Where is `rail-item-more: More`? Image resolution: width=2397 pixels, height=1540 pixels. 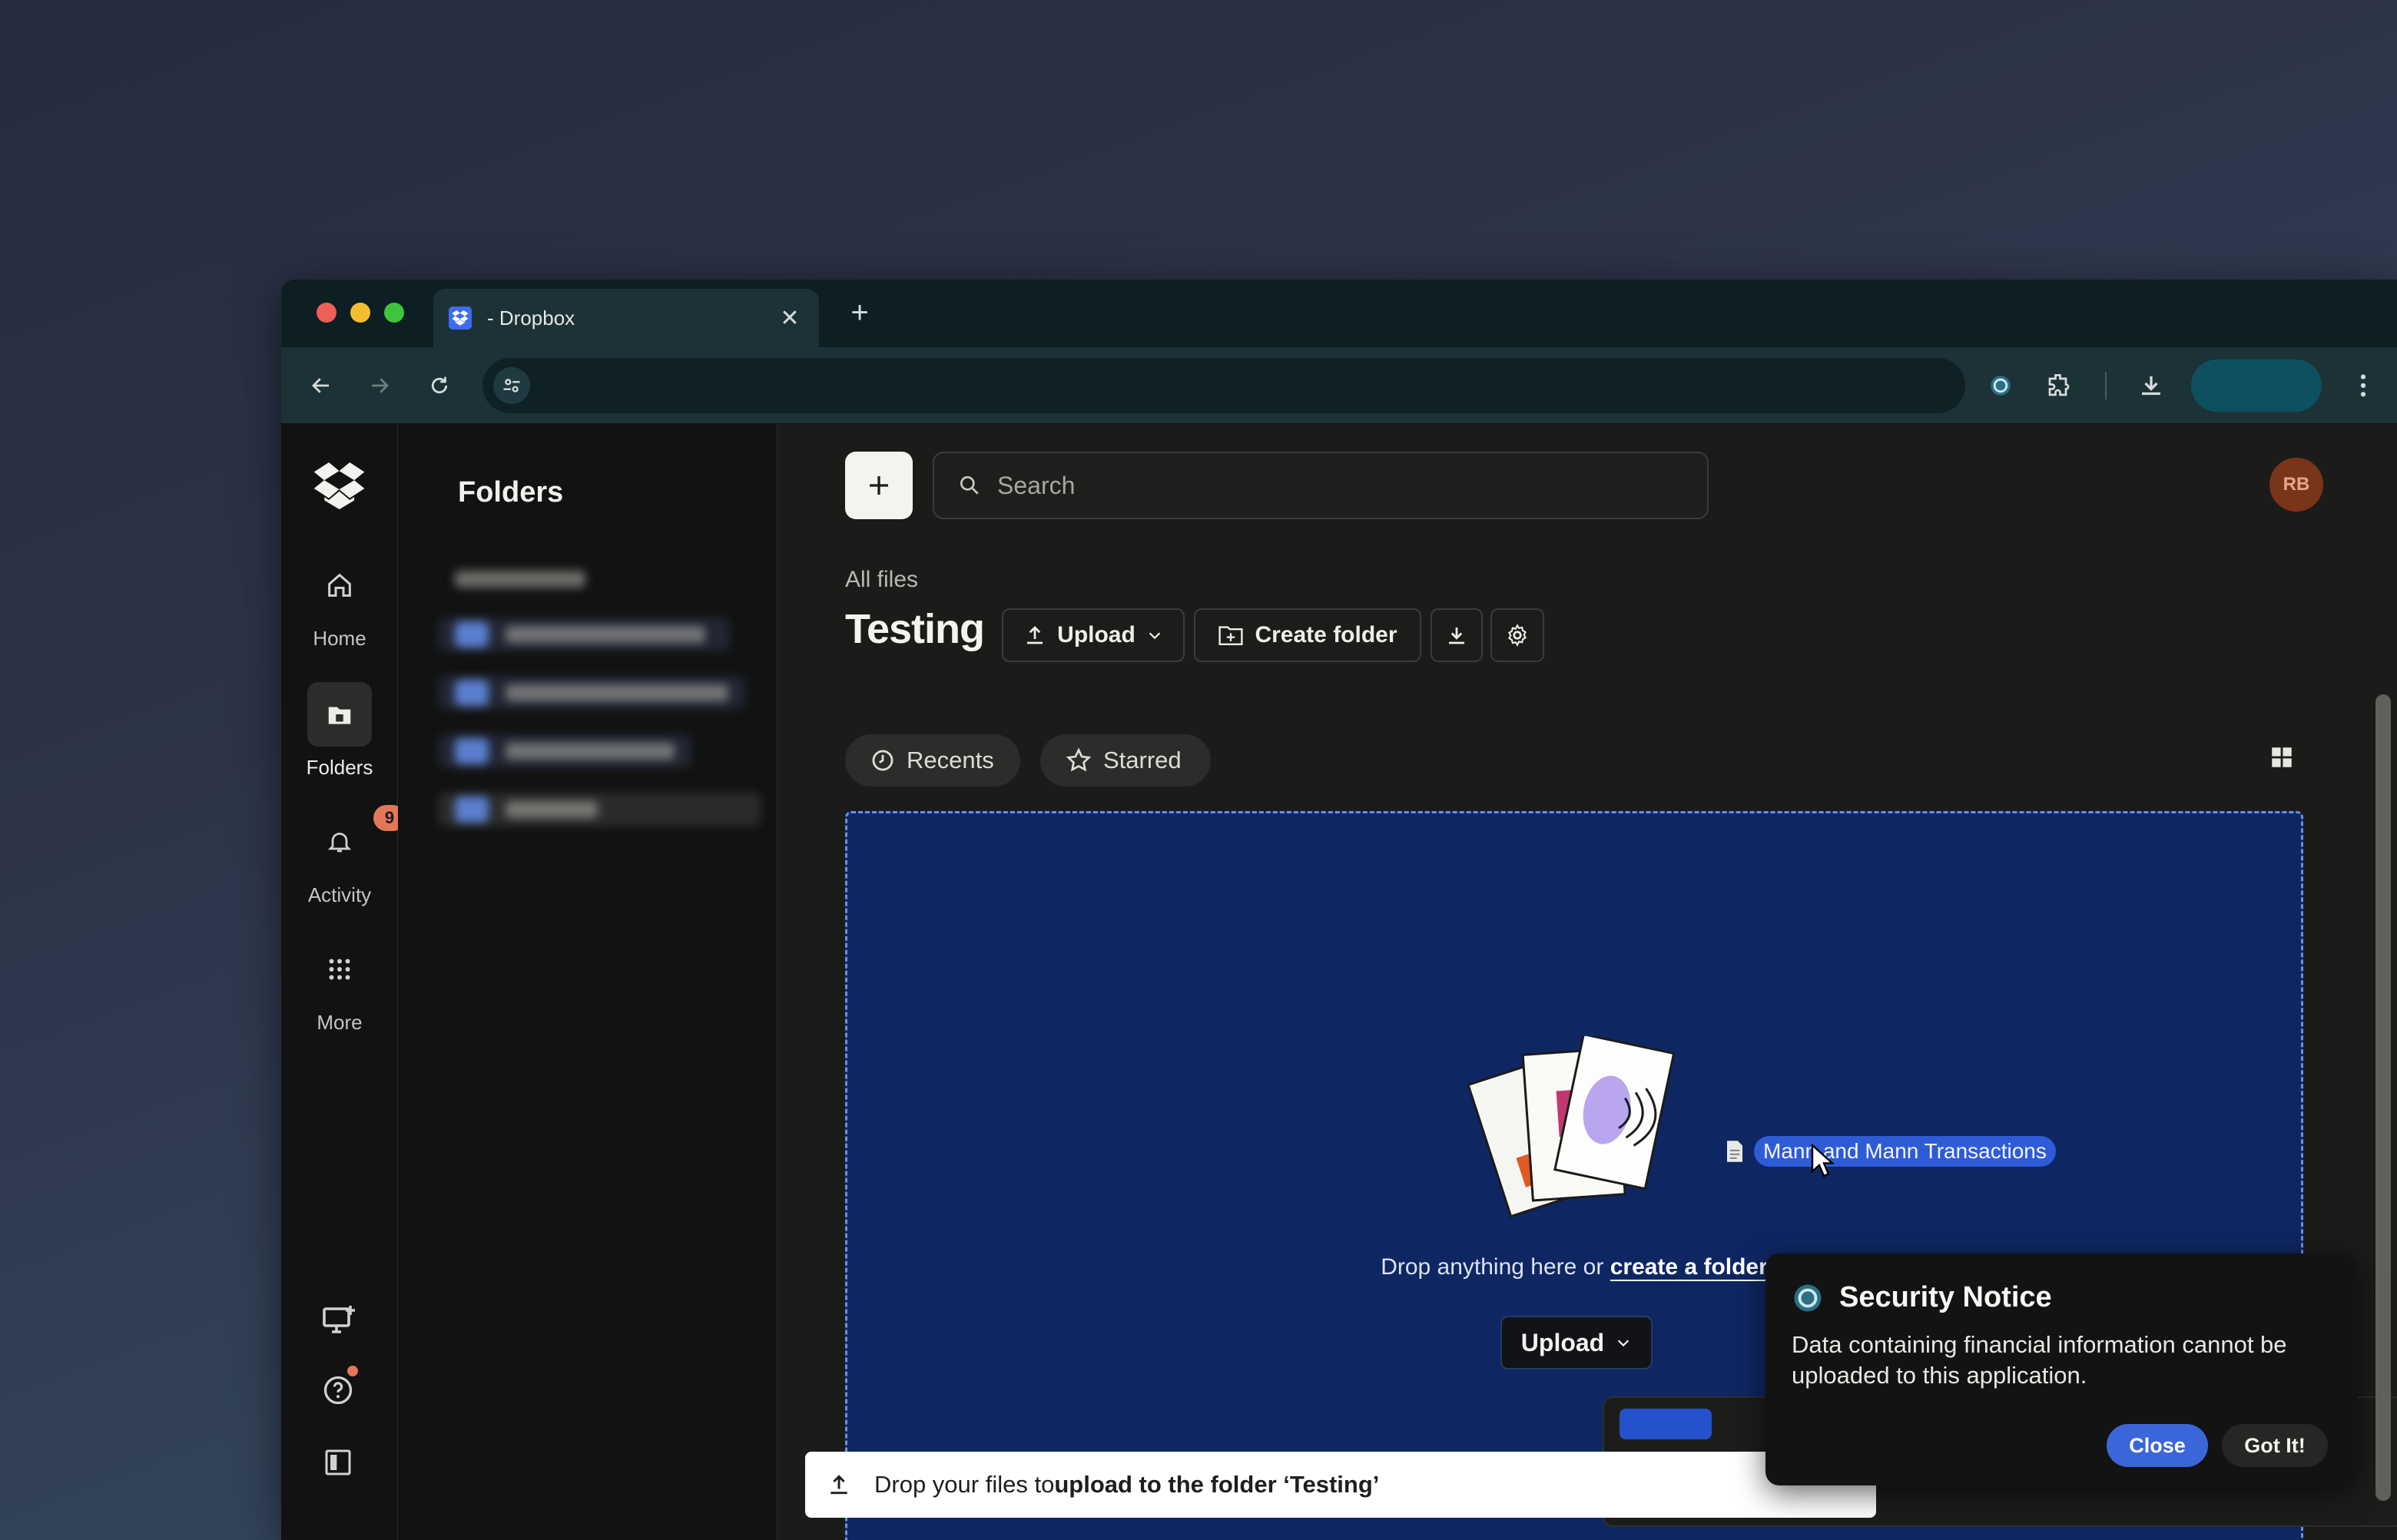
rail-item-more: More is located at coordinates (339, 986).